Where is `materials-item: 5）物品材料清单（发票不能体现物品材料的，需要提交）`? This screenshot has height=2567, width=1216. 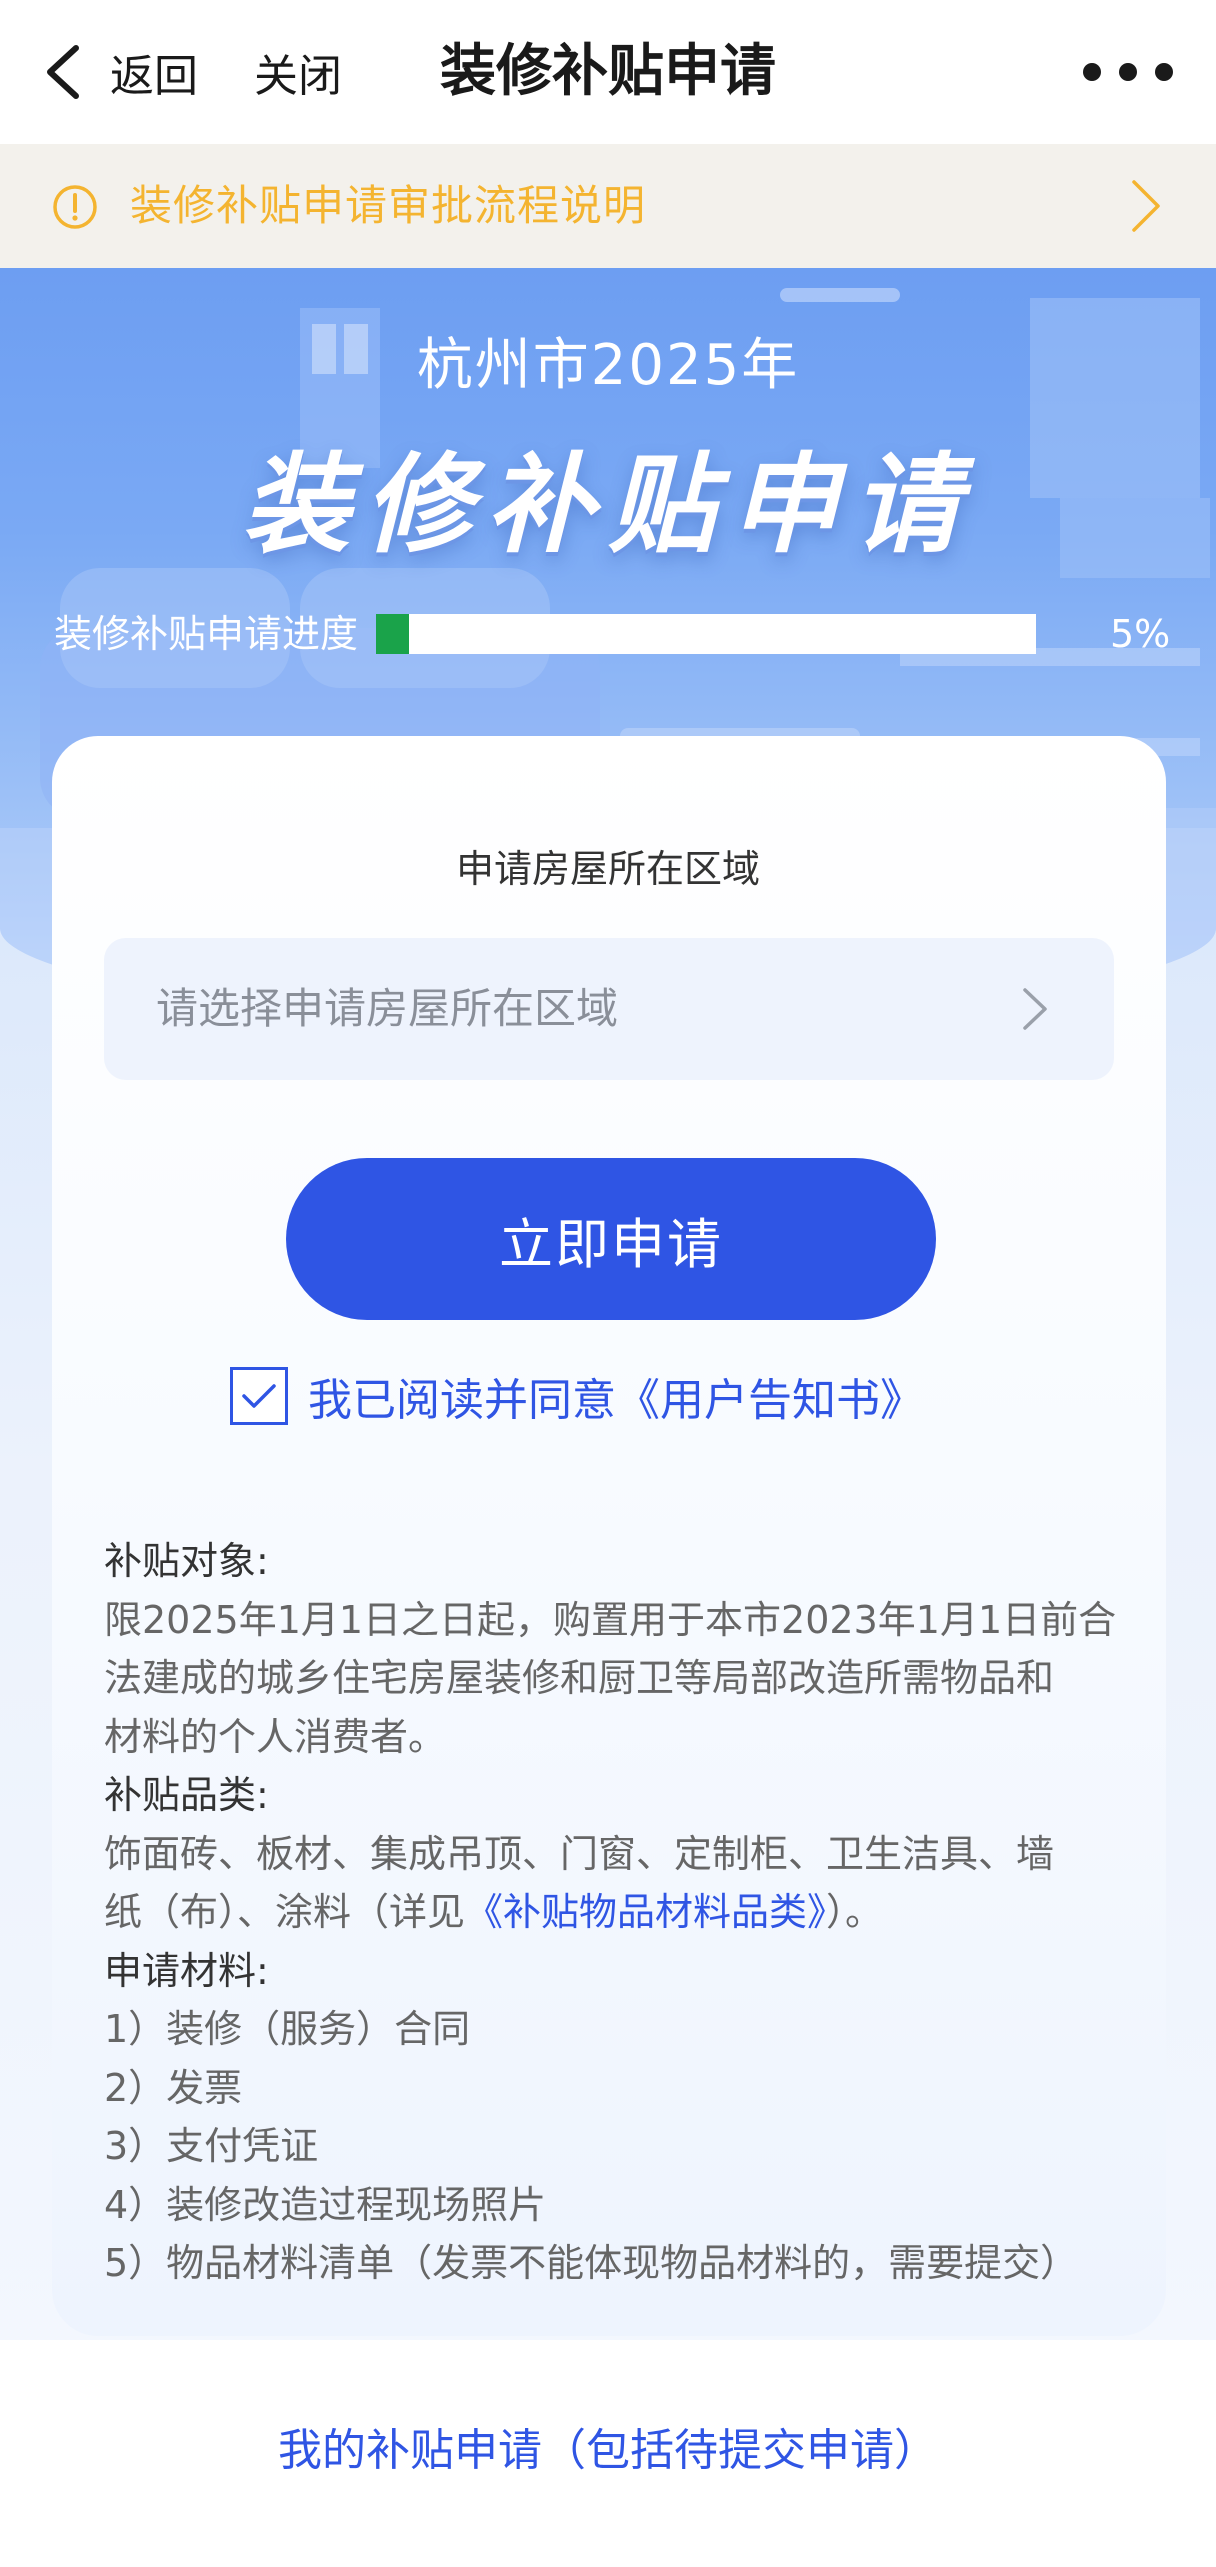
materials-item: 5）物品材料清单（发票不能体现物品材料的，需要提交） is located at coordinates (591, 2263).